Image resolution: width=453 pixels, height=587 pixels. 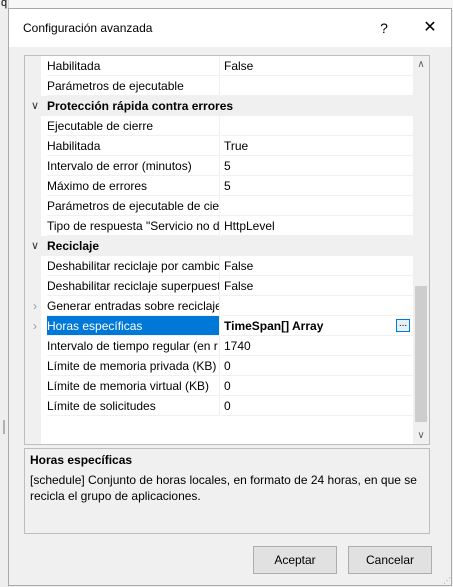 I want to click on background-window, so click(x=226, y=4).